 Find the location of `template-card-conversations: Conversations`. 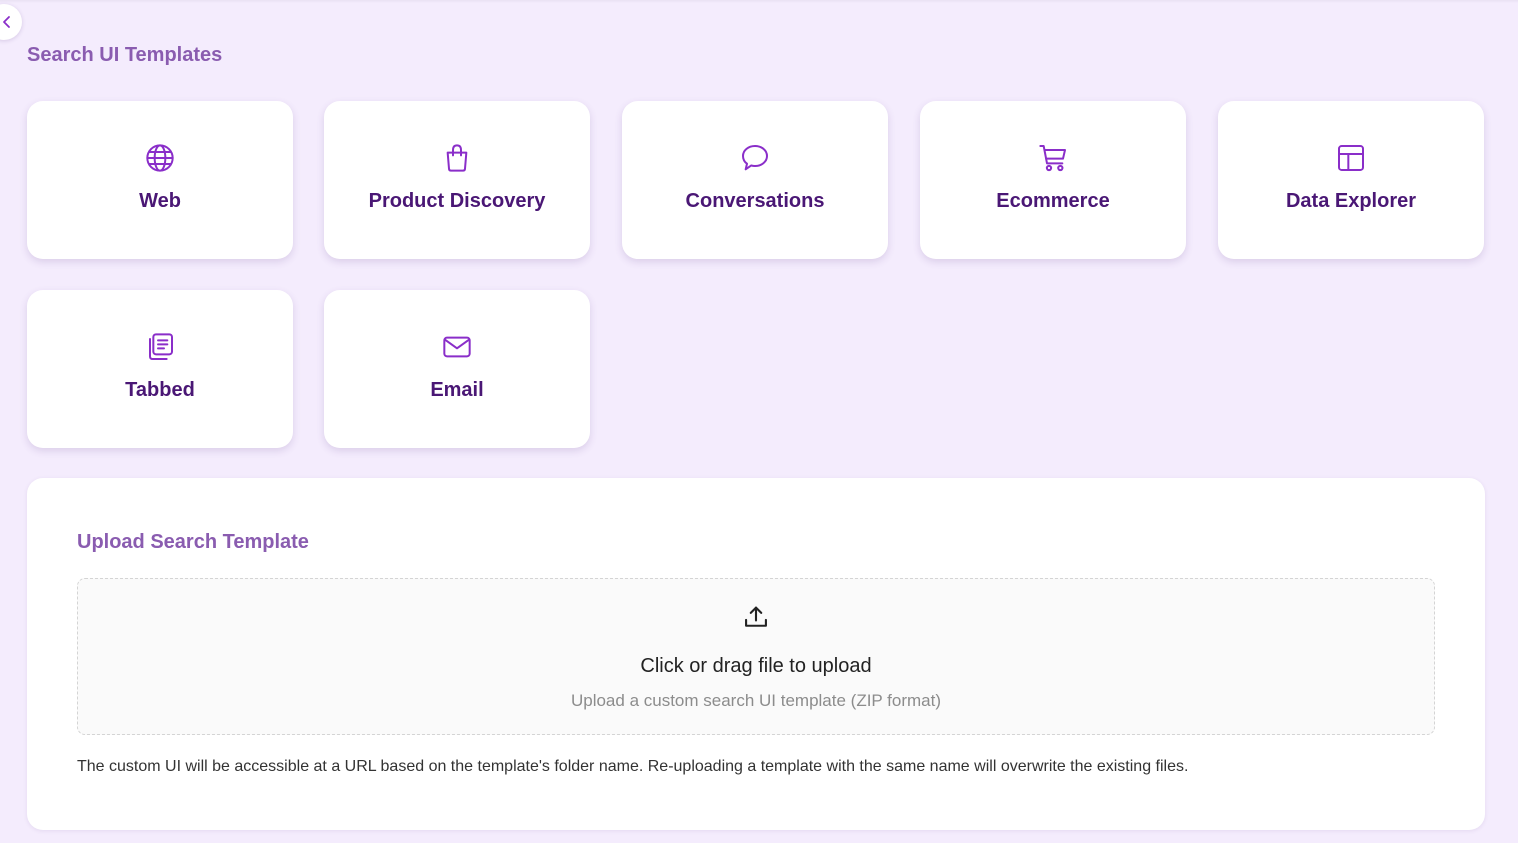

template-card-conversations: Conversations is located at coordinates (755, 180).